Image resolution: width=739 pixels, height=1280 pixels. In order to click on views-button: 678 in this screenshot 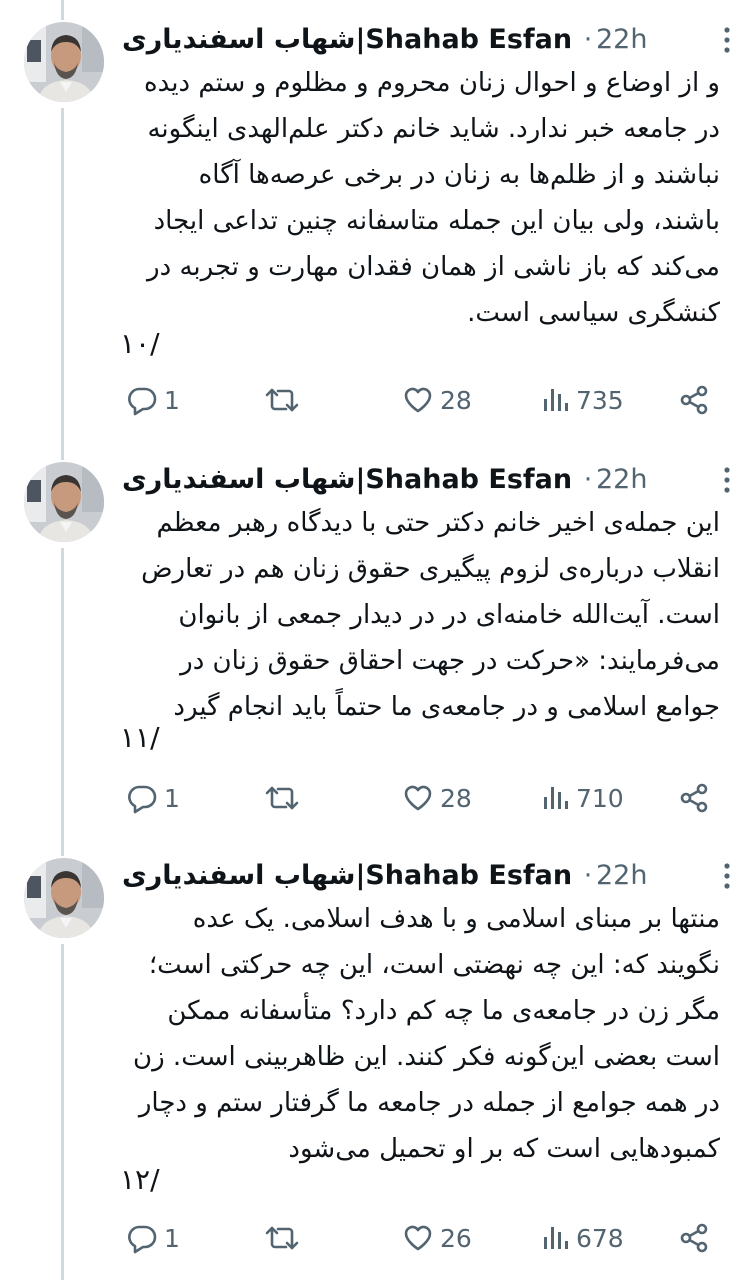, I will do `click(582, 1238)`.